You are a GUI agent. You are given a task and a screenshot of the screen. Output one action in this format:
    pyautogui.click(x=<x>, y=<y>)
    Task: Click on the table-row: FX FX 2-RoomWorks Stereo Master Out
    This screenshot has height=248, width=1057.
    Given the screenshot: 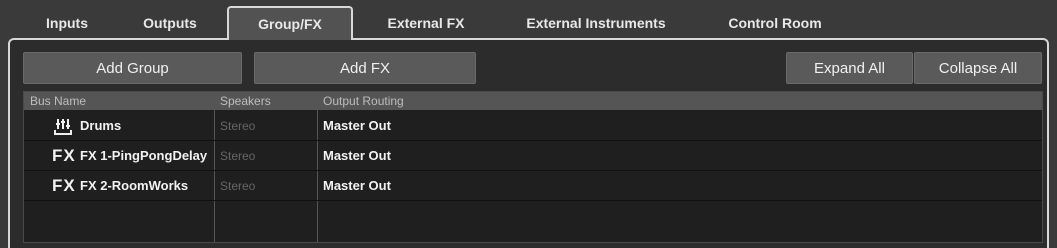 What is the action you would take?
    pyautogui.click(x=533, y=186)
    